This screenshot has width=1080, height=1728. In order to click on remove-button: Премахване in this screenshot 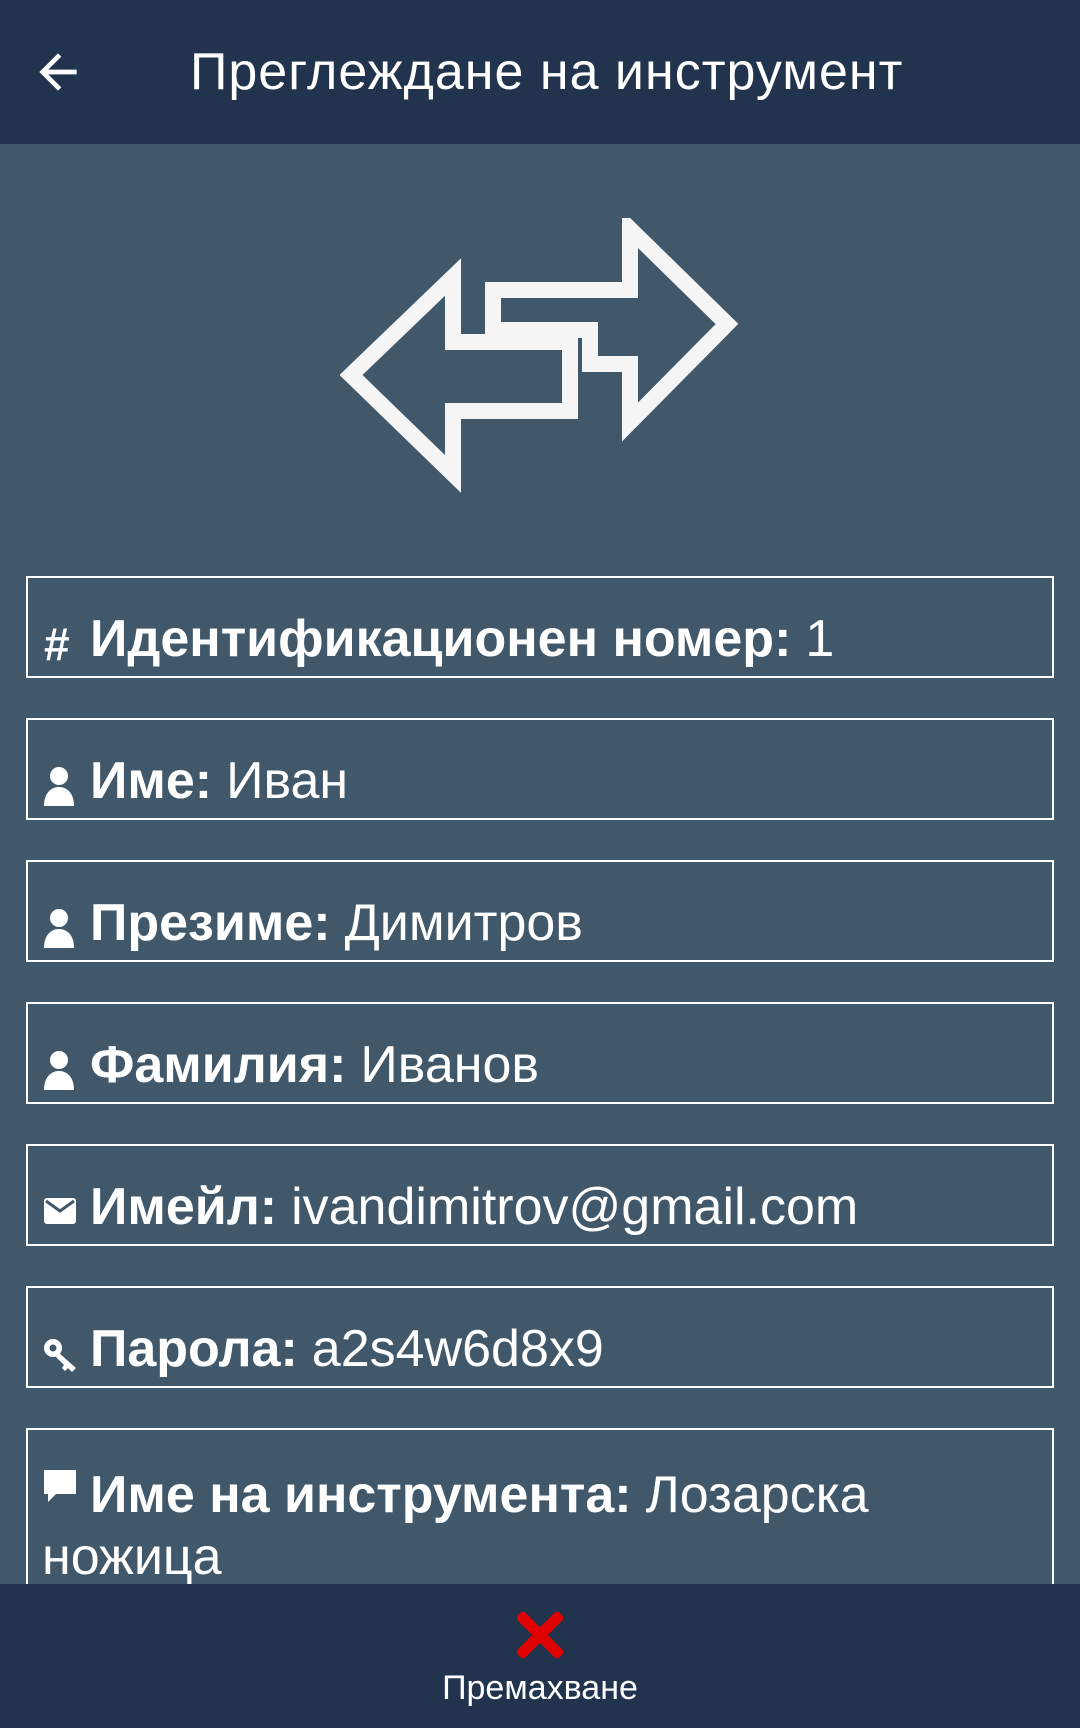, I will do `click(540, 1656)`.